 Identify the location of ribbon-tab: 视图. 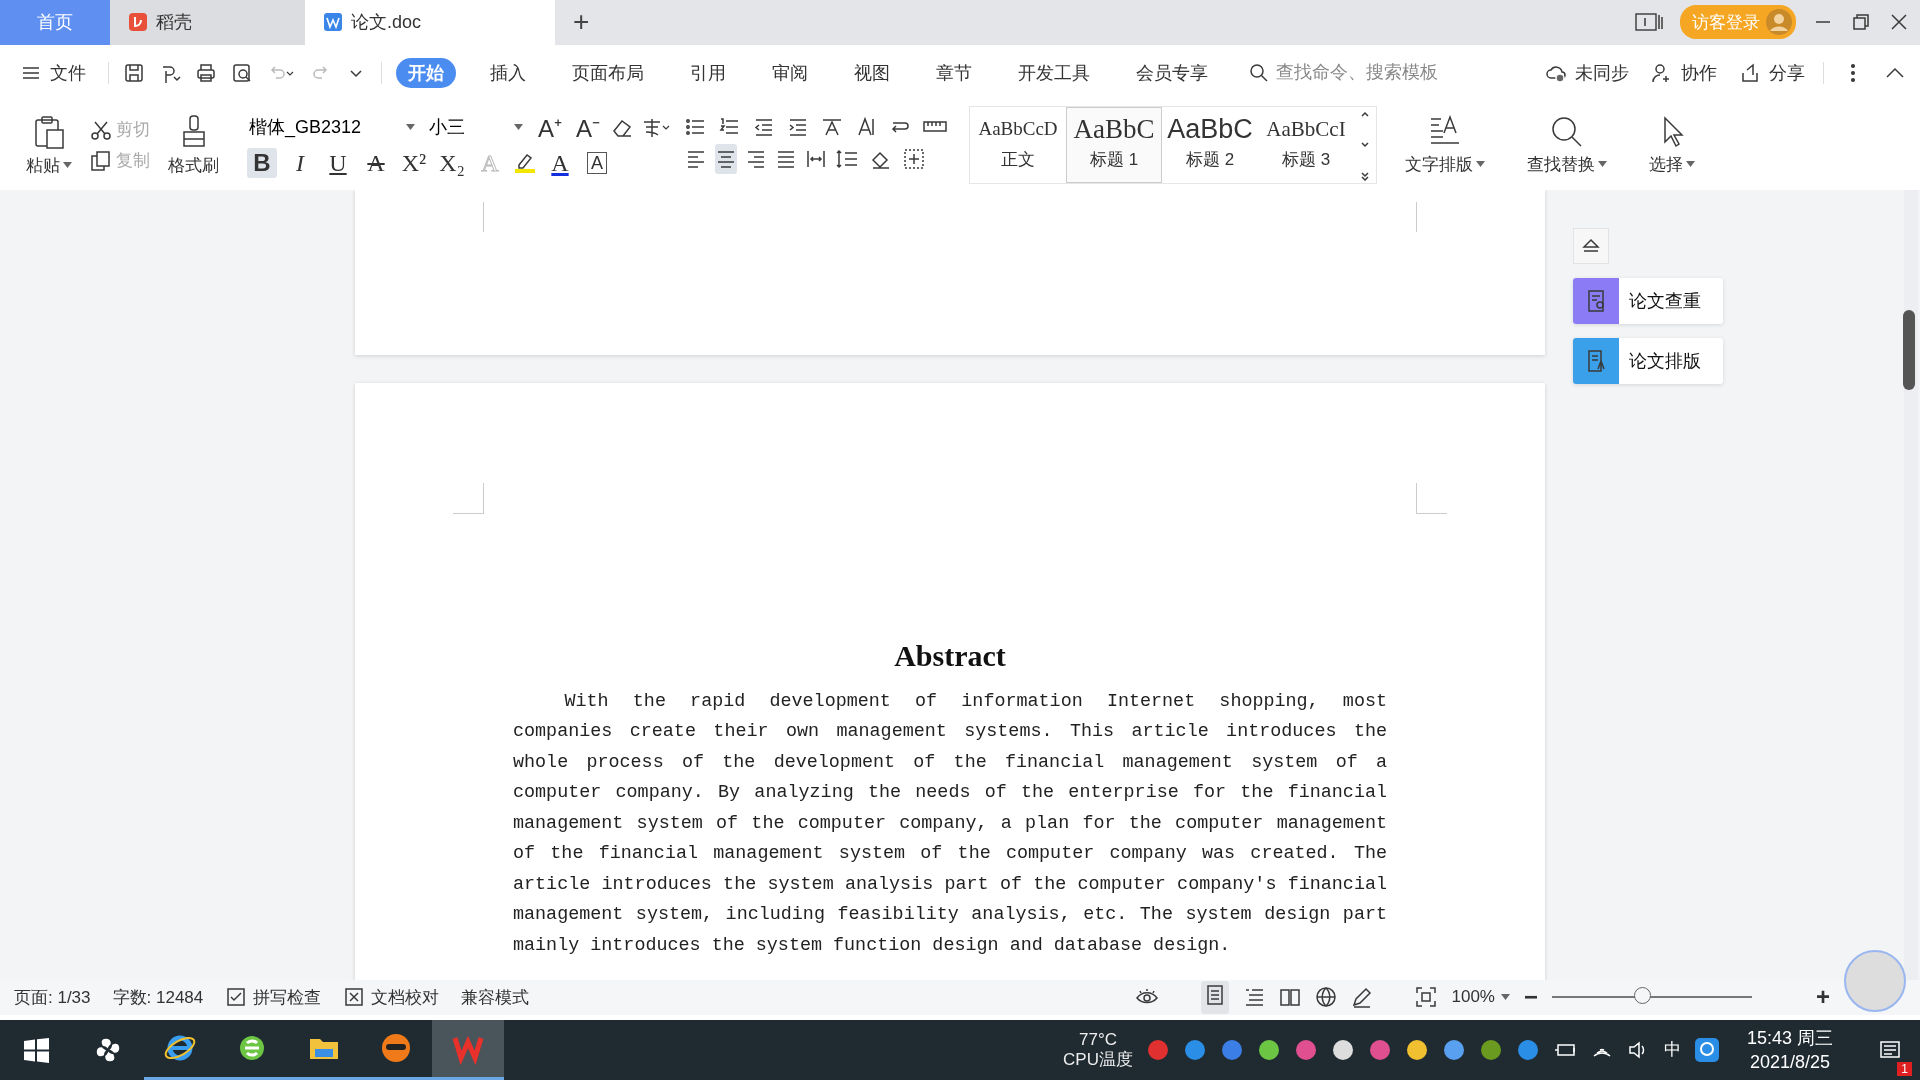
(872, 72).